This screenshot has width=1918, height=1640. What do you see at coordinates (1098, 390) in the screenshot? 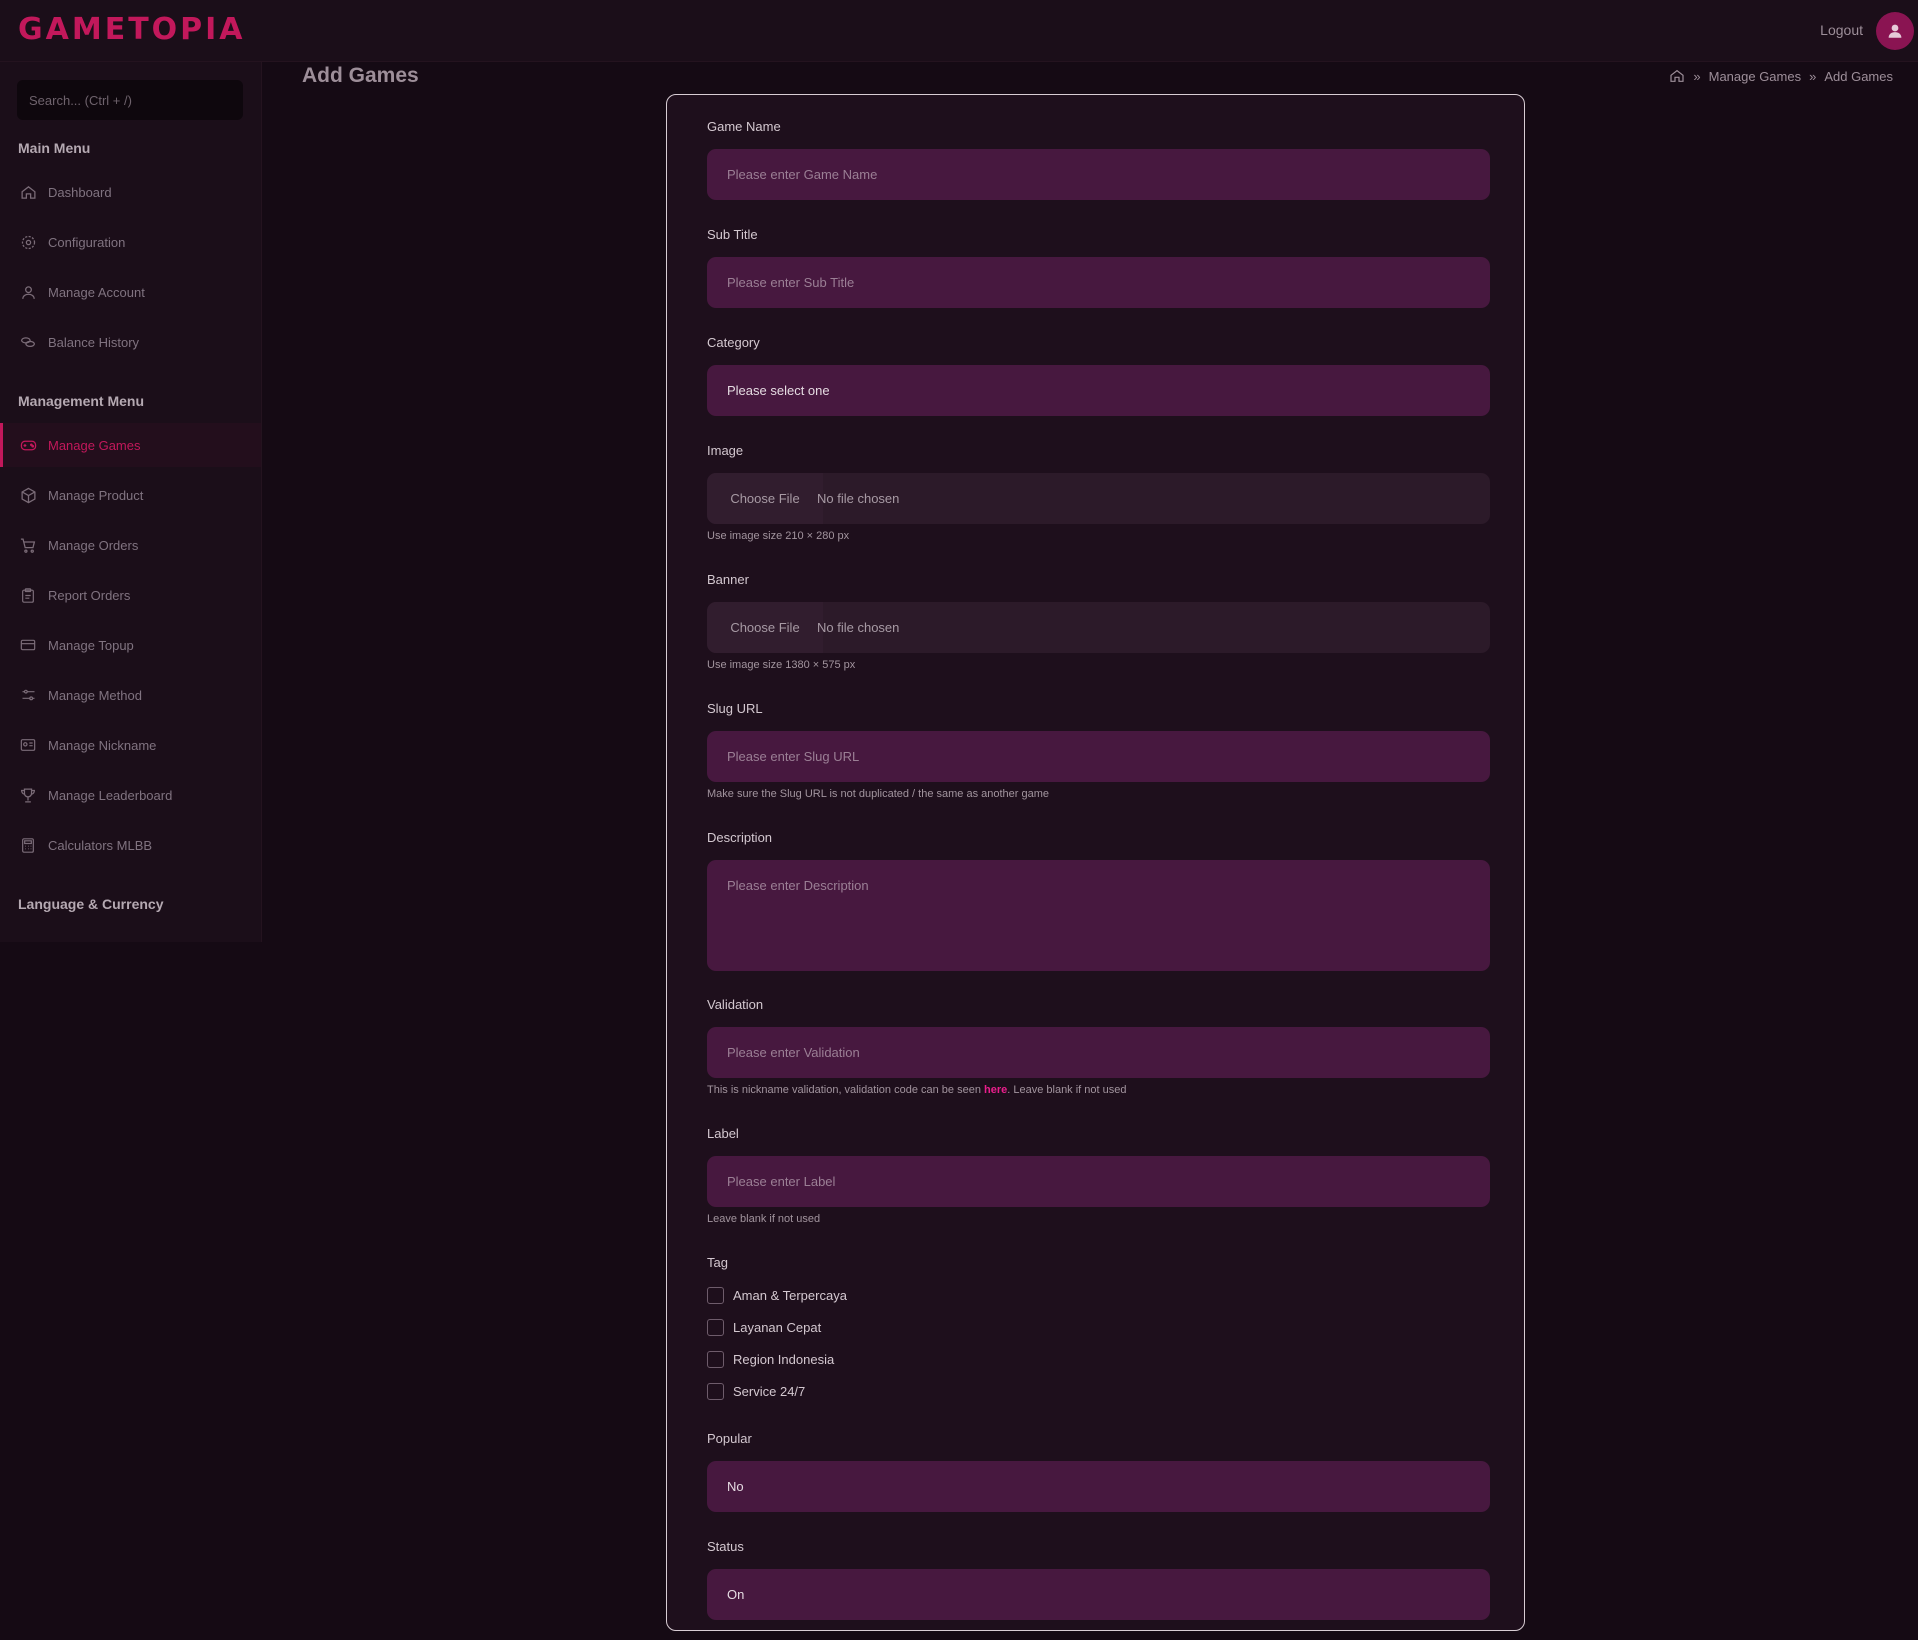
I see `category-select: Please select one` at bounding box center [1098, 390].